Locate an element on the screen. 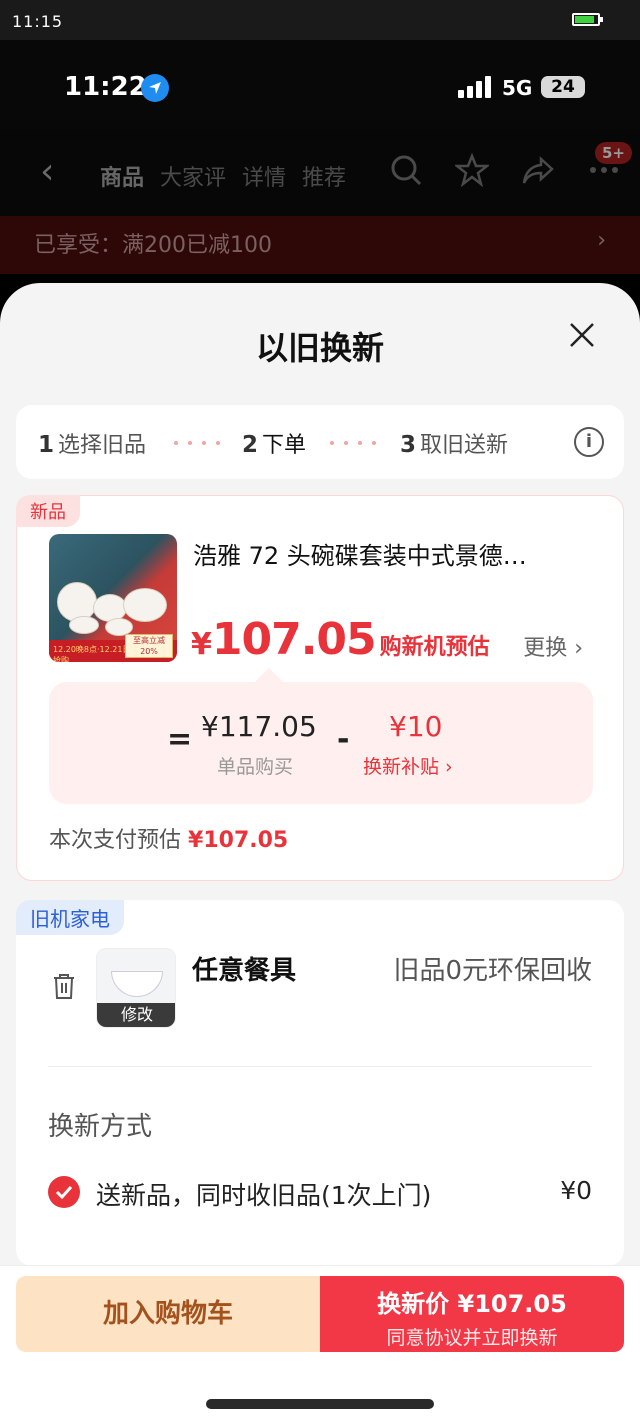  background-nav-bar: ‹ 商品 大家评 详情 推荐 5+ is located at coordinates (320, 173).